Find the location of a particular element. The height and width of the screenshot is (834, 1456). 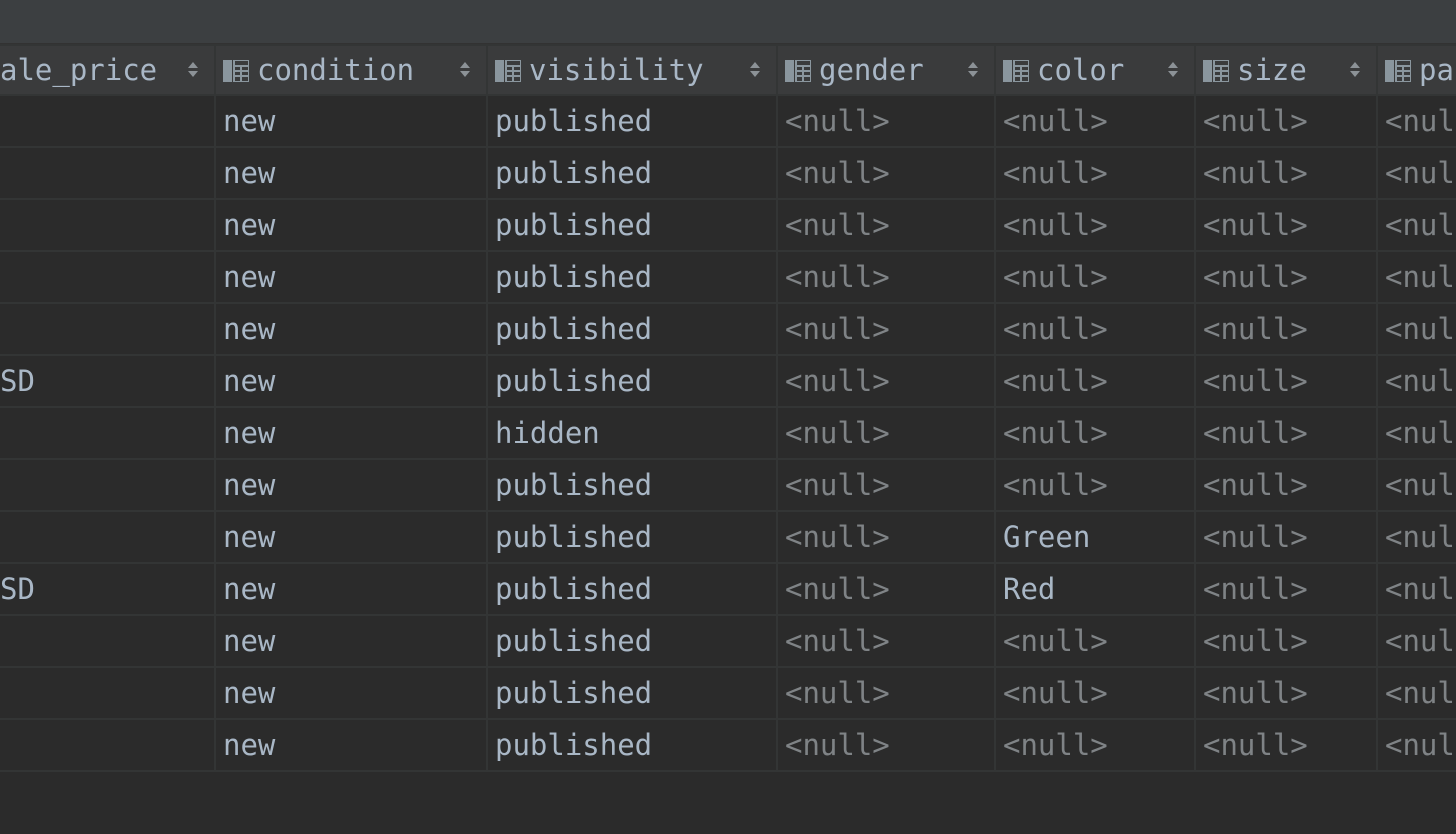

table-row: new published <null> Green <null> <nul is located at coordinates (728, 537).